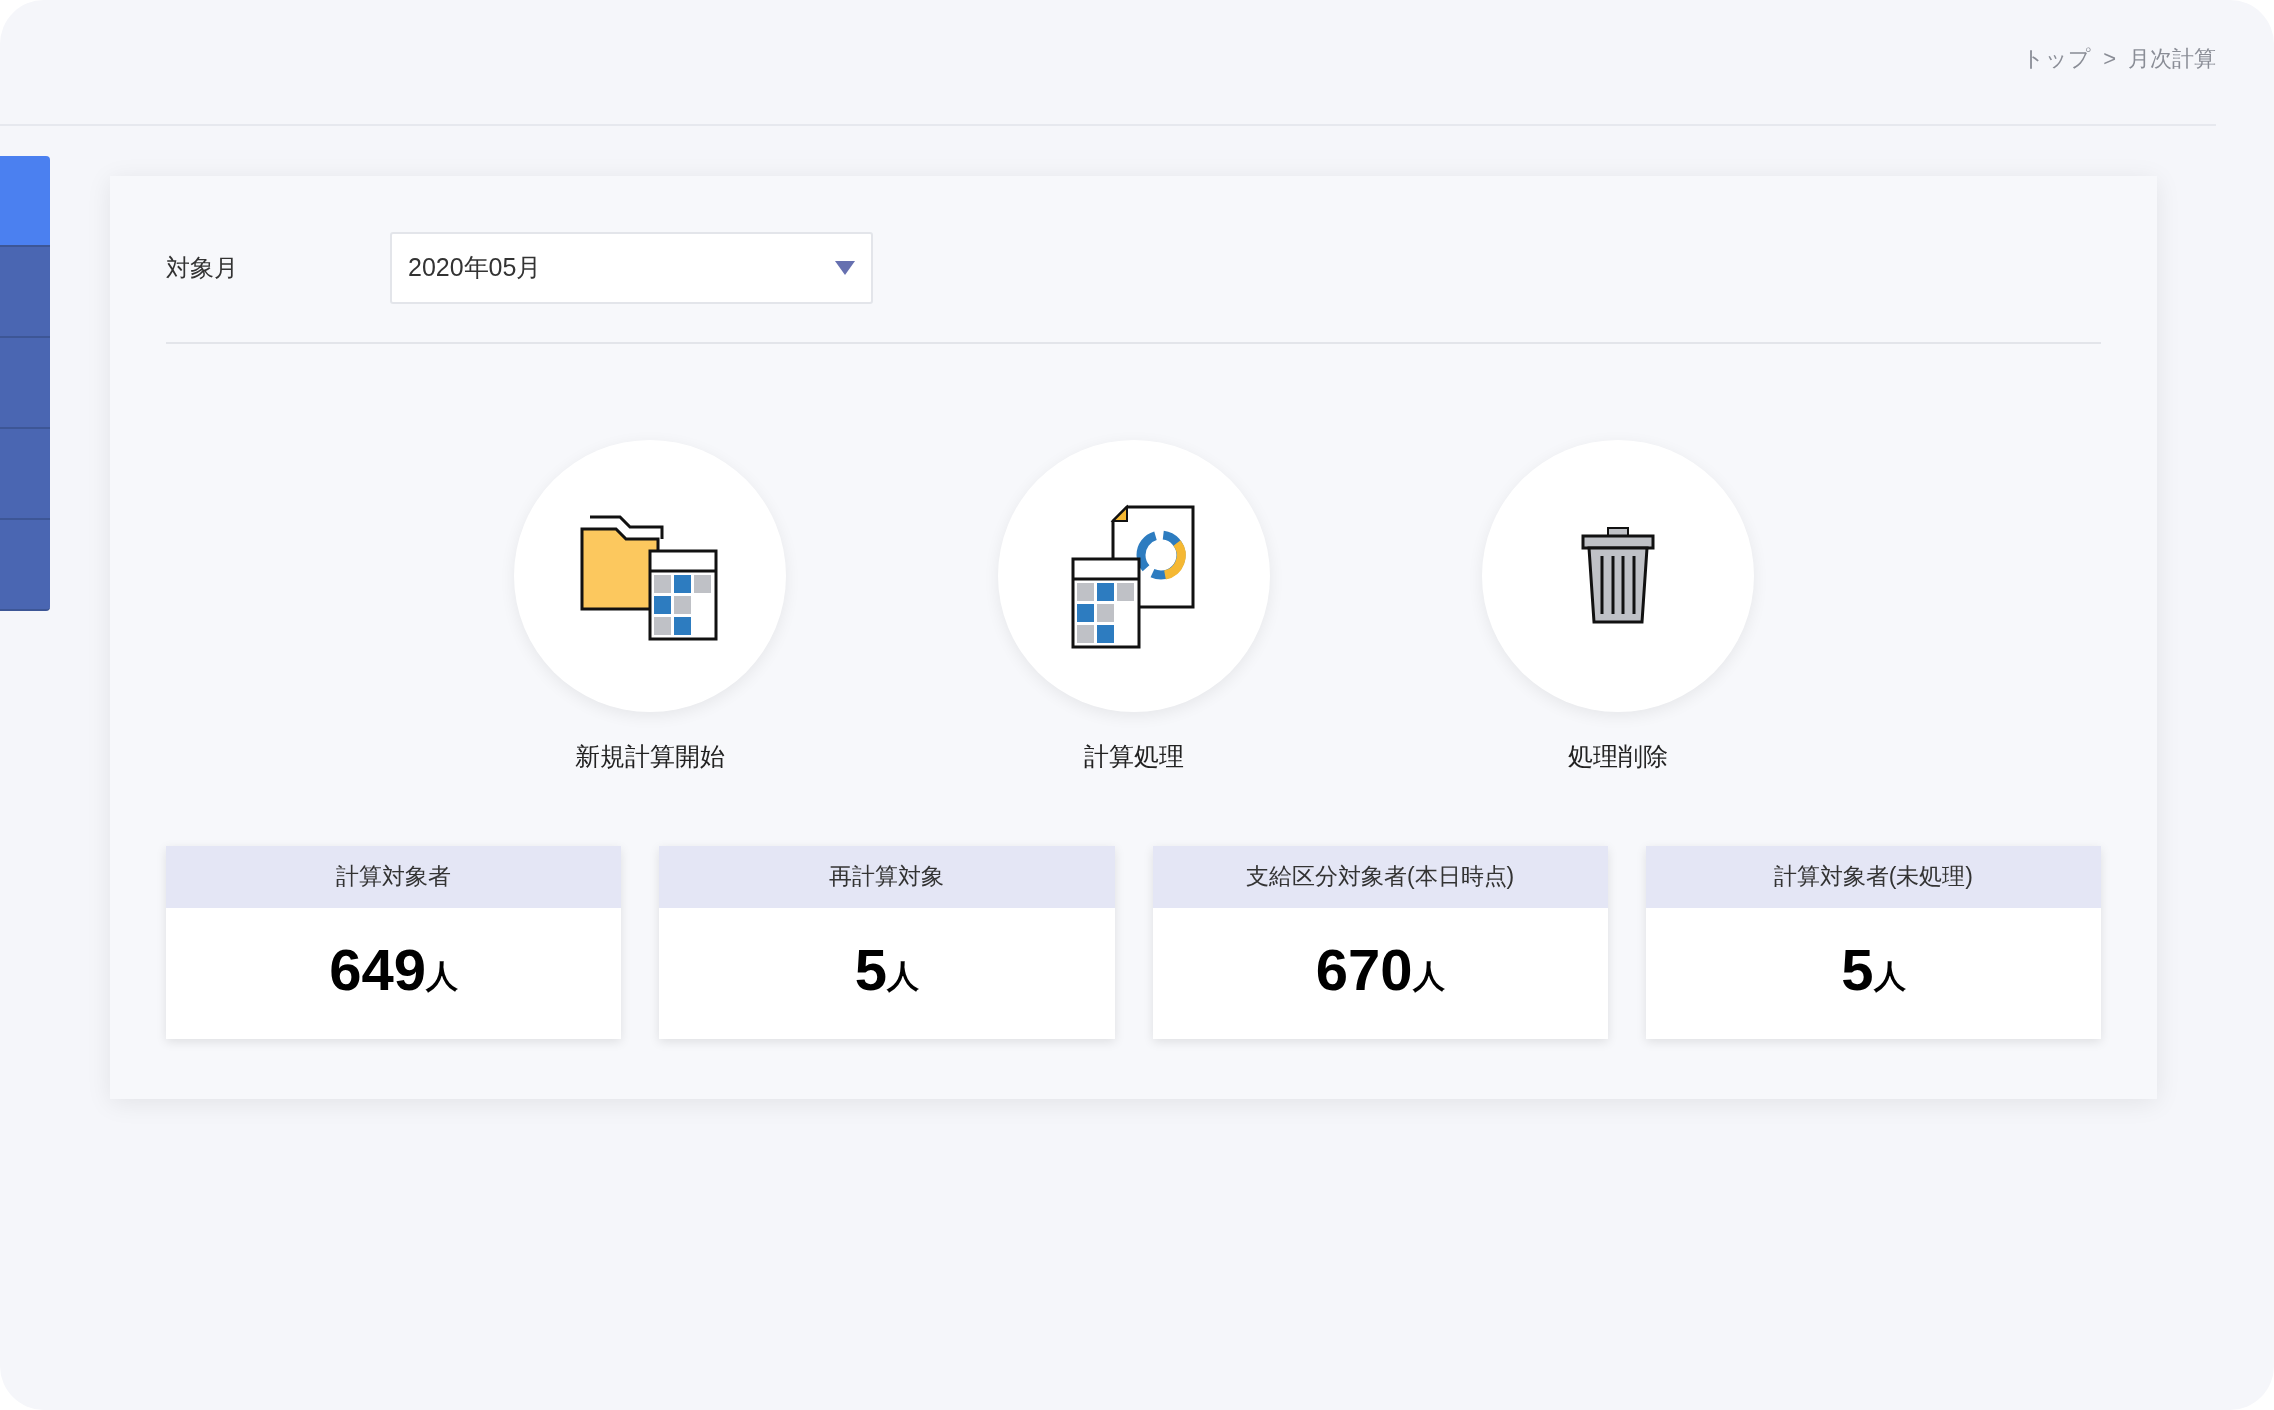 The width and height of the screenshot is (2274, 1410). I want to click on action-label: 新規計算開始, so click(649, 756).